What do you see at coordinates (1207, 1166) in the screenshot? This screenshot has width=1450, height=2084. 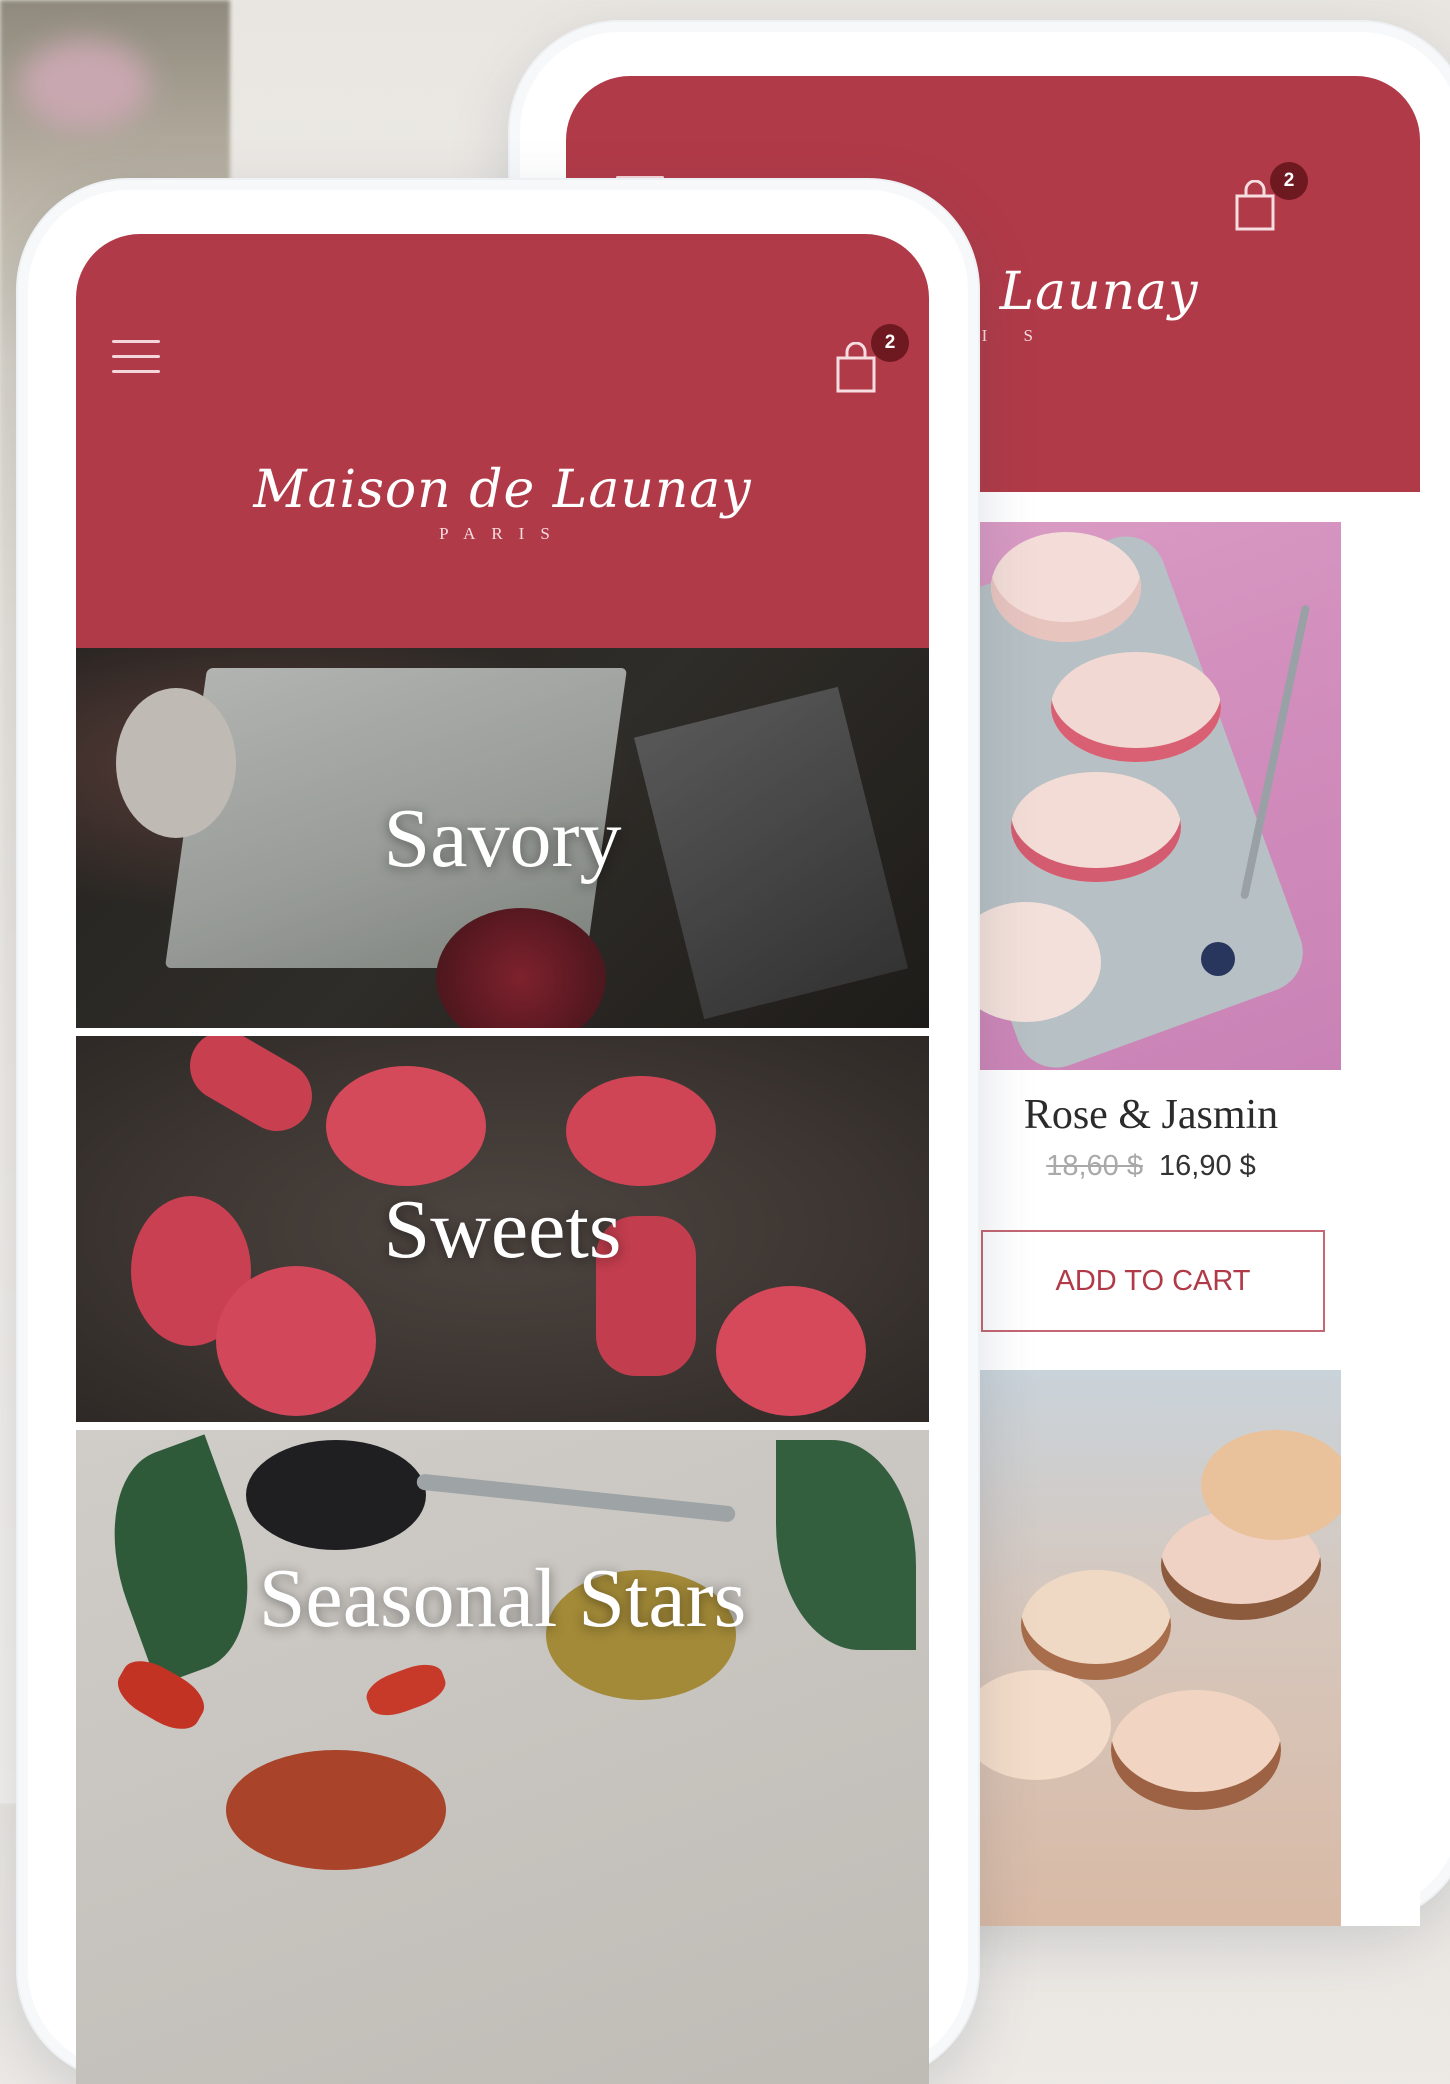 I see `sale-price: 16,90 $` at bounding box center [1207, 1166].